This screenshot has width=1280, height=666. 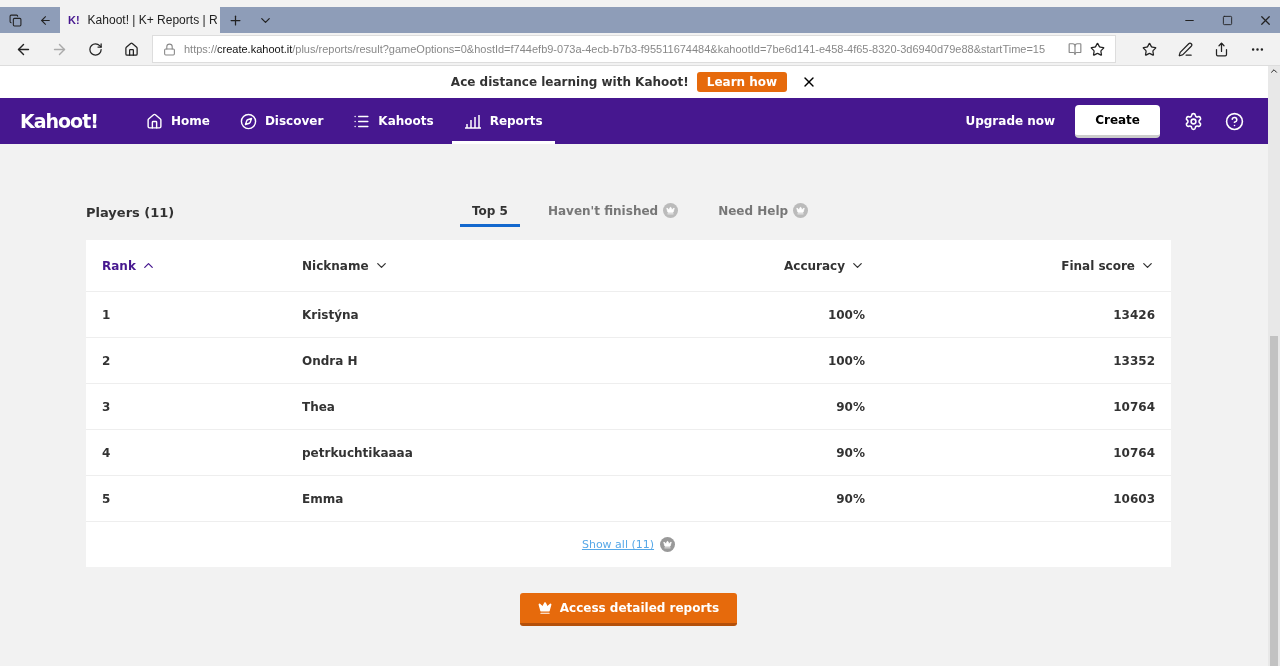 I want to click on table-cell: 3, so click(x=106, y=406).